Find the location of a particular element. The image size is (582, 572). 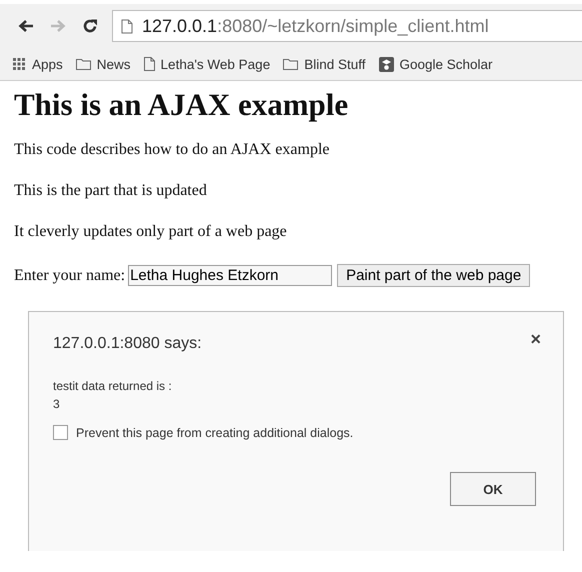

dialog-message: 3 is located at coordinates (57, 404).